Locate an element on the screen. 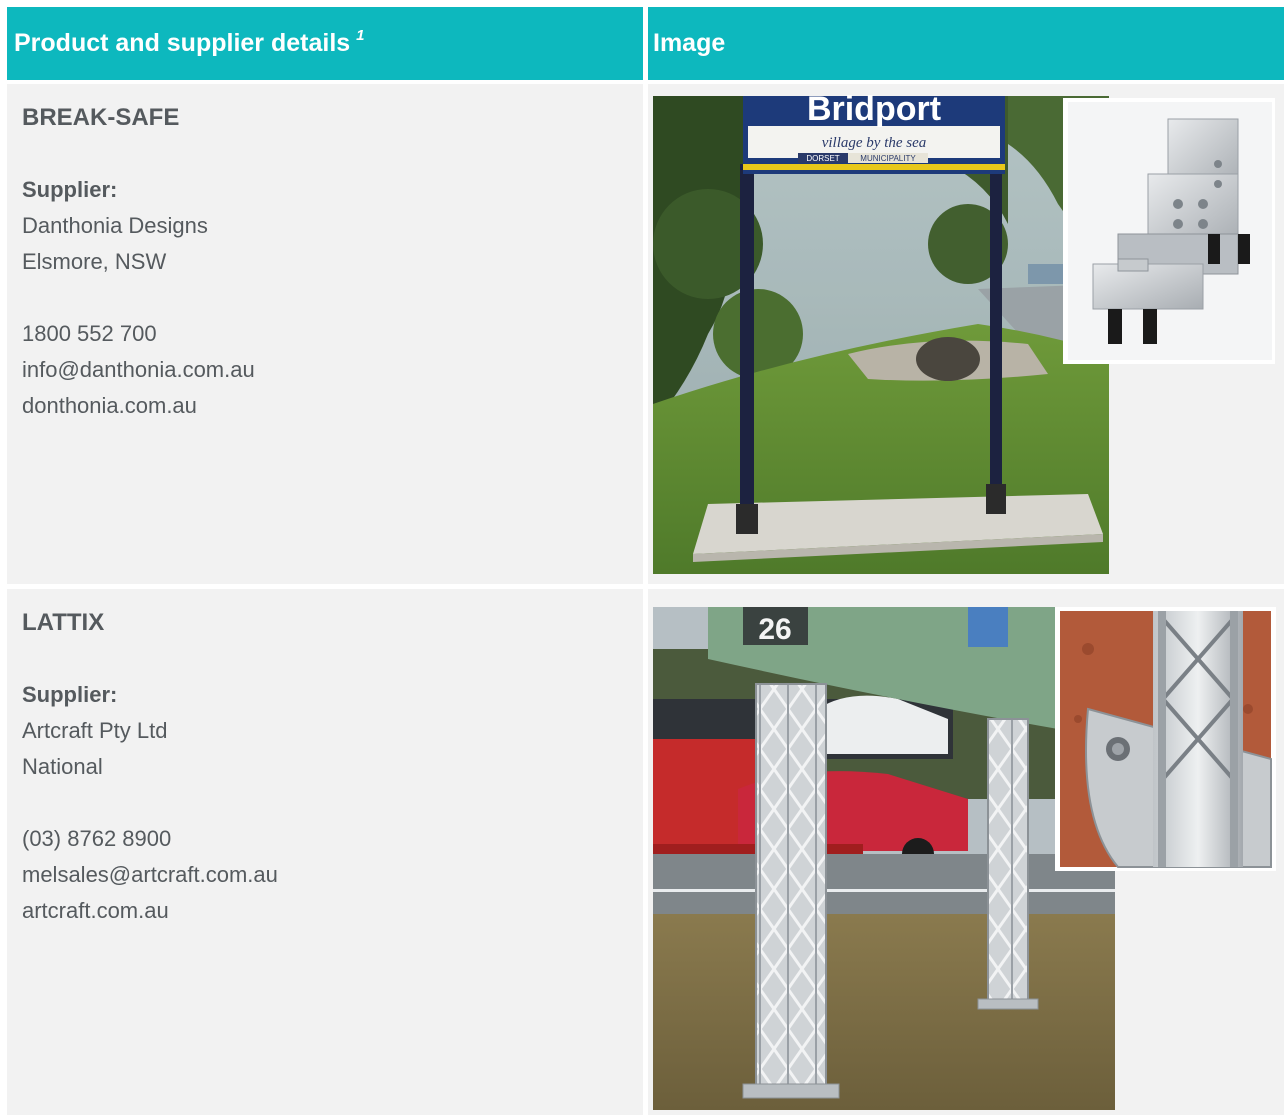 This screenshot has height=1115, width=1284. supplier-name: Artcraft Pty Ltd is located at coordinates (95, 730).